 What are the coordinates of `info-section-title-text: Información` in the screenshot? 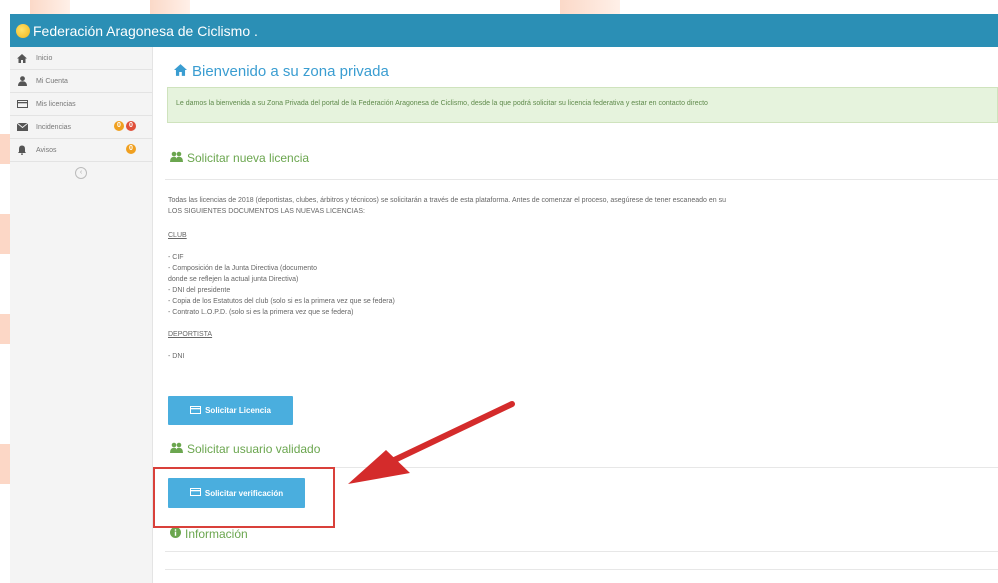 It's located at (216, 534).